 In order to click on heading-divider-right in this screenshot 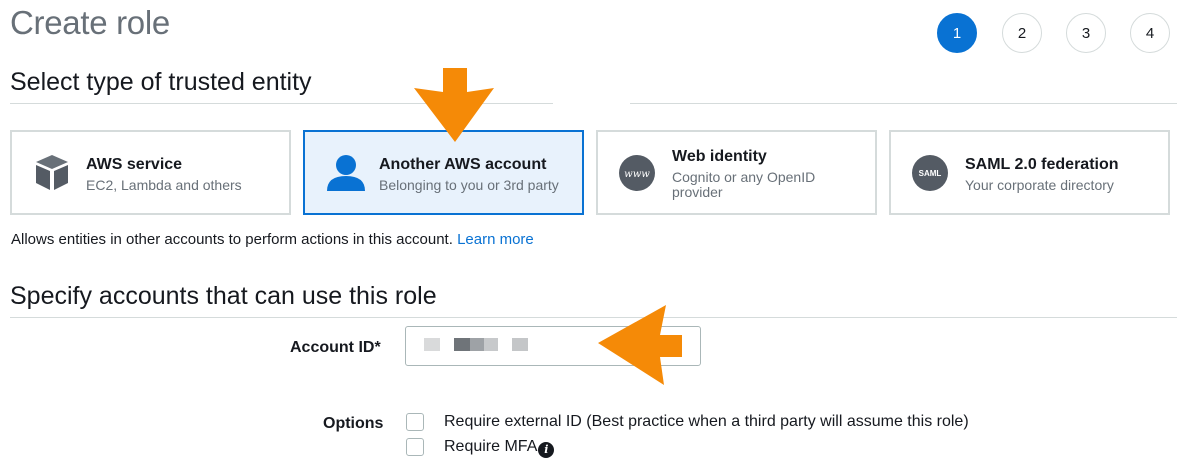, I will do `click(903, 103)`.